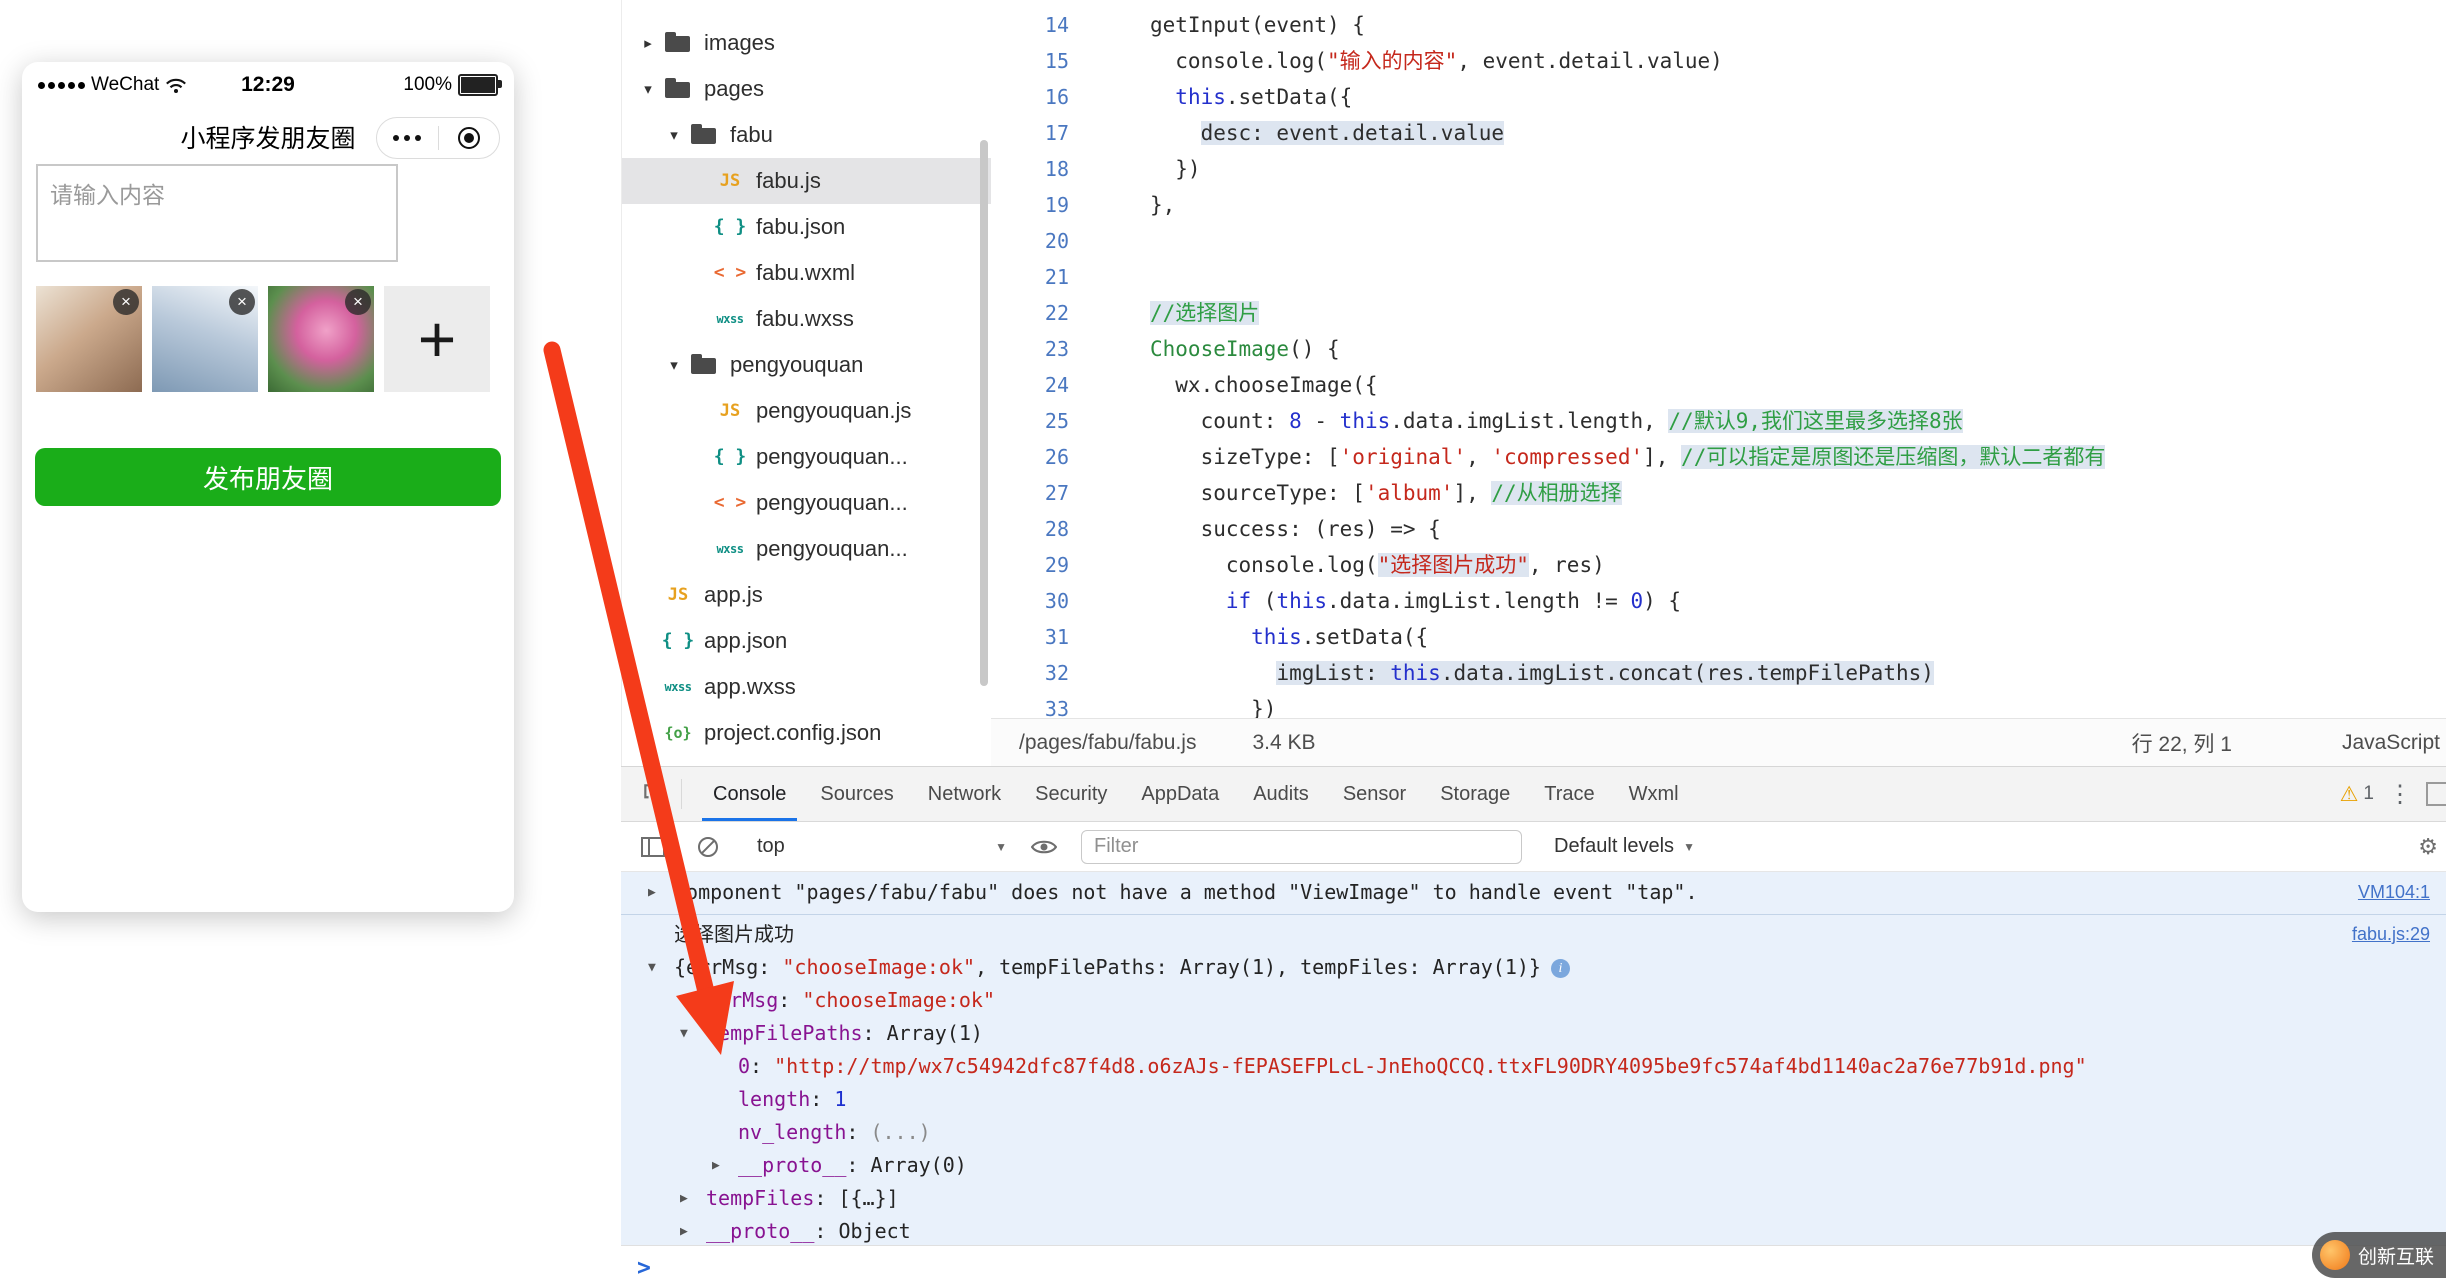  What do you see at coordinates (806, 135) in the screenshot?
I see `tree-item-fabu: ▾ fabu` at bounding box center [806, 135].